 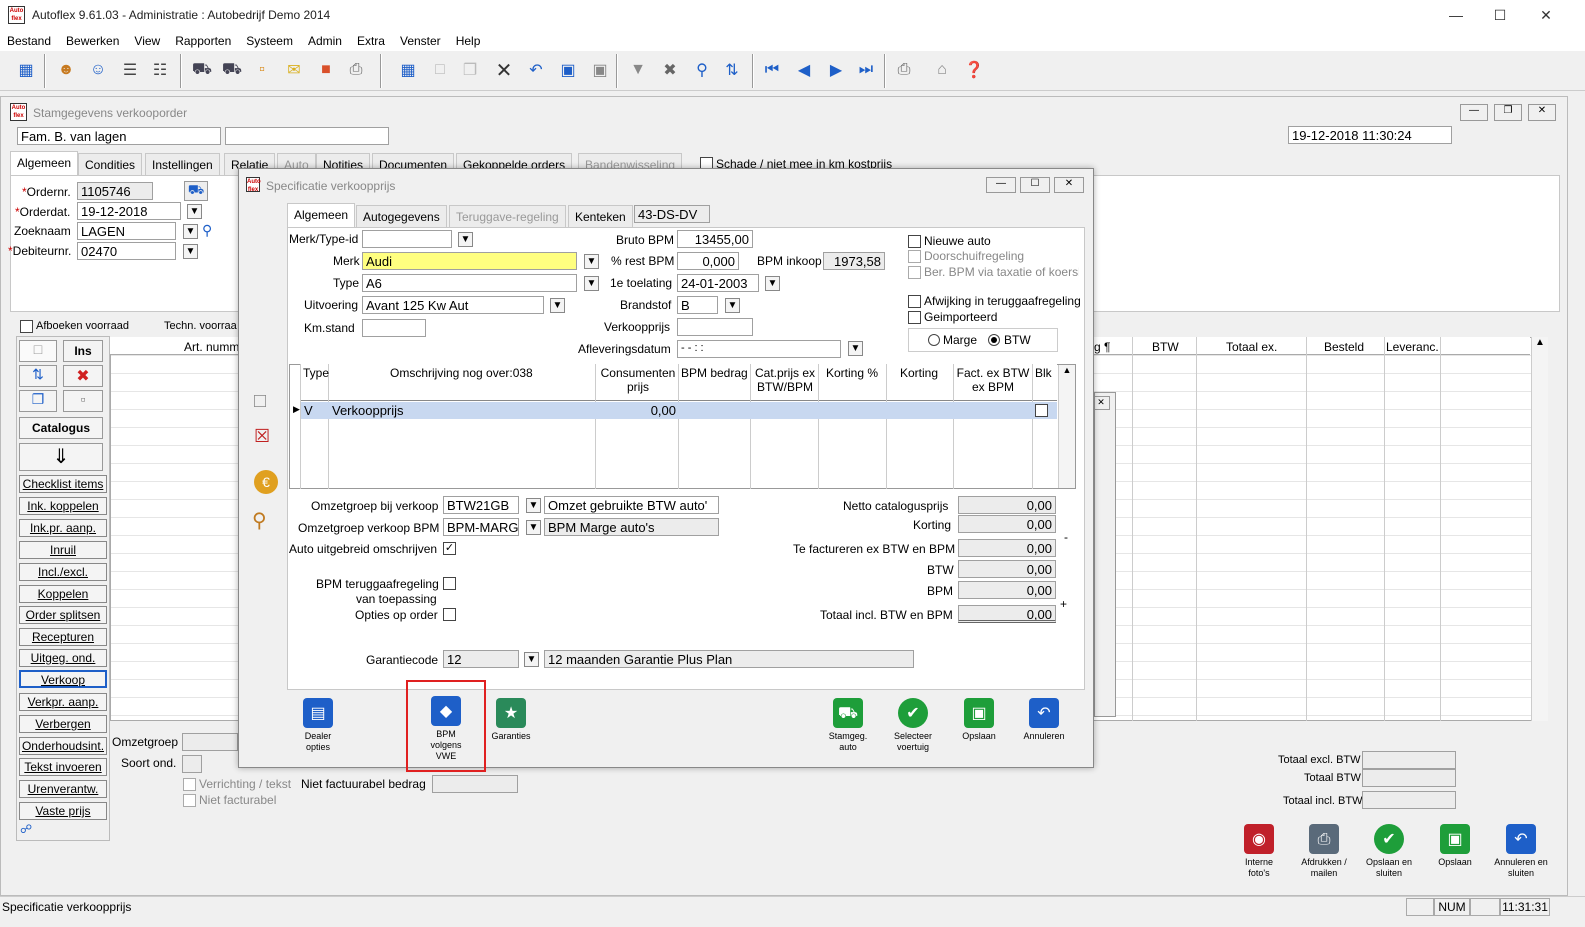 What do you see at coordinates (1508, 112) in the screenshot?
I see `child-restore-icon: ❐` at bounding box center [1508, 112].